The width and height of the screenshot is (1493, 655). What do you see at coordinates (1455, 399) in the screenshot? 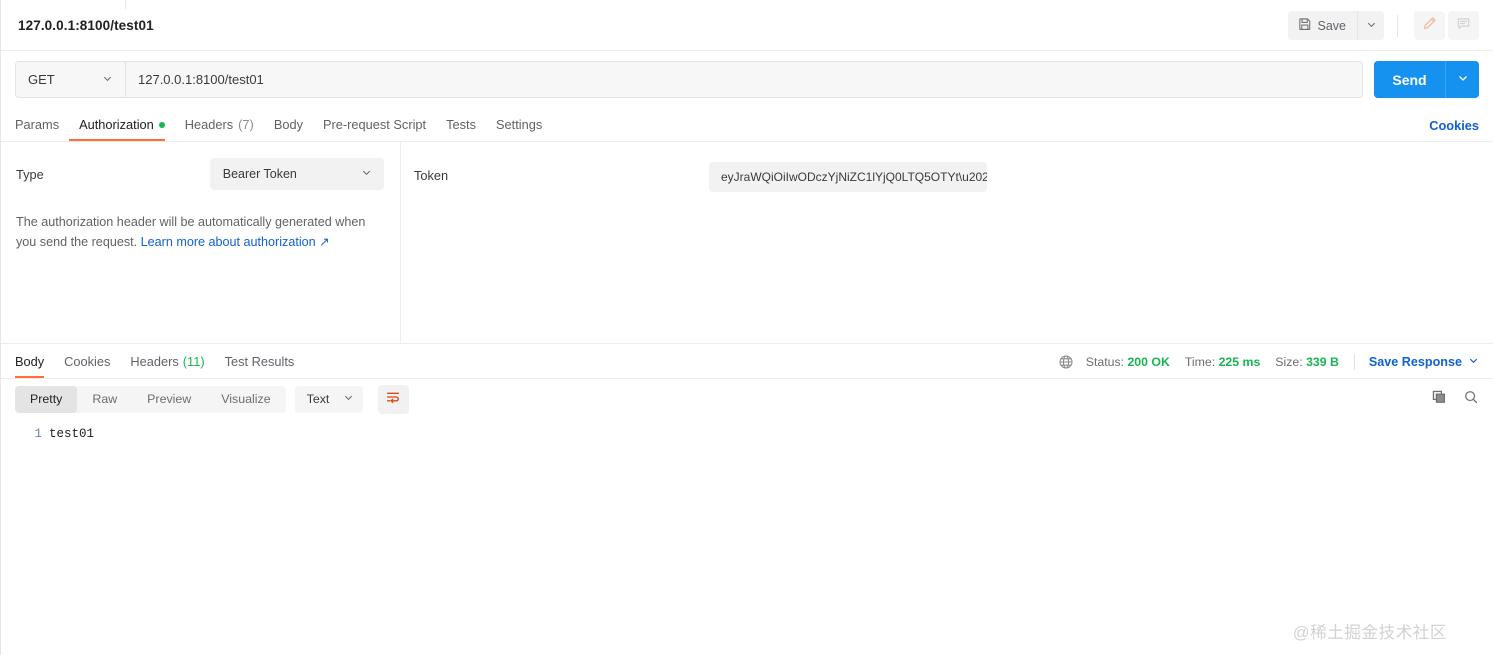
I see `response-body-actions` at bounding box center [1455, 399].